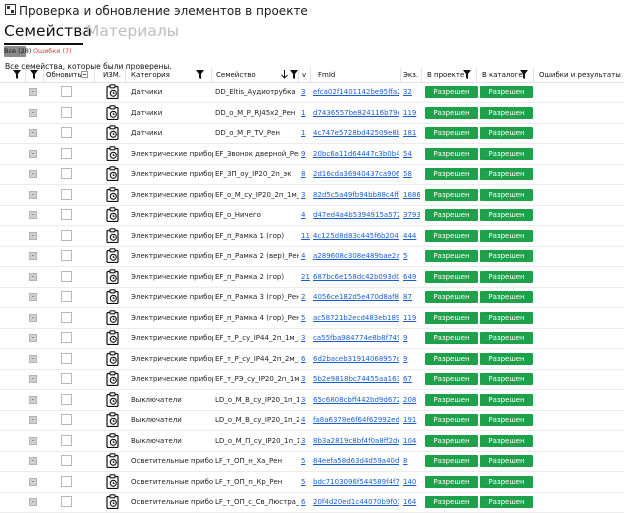  I want to click on fmid-link: bdc7103096f544589f4f74dd, so click(356, 482).